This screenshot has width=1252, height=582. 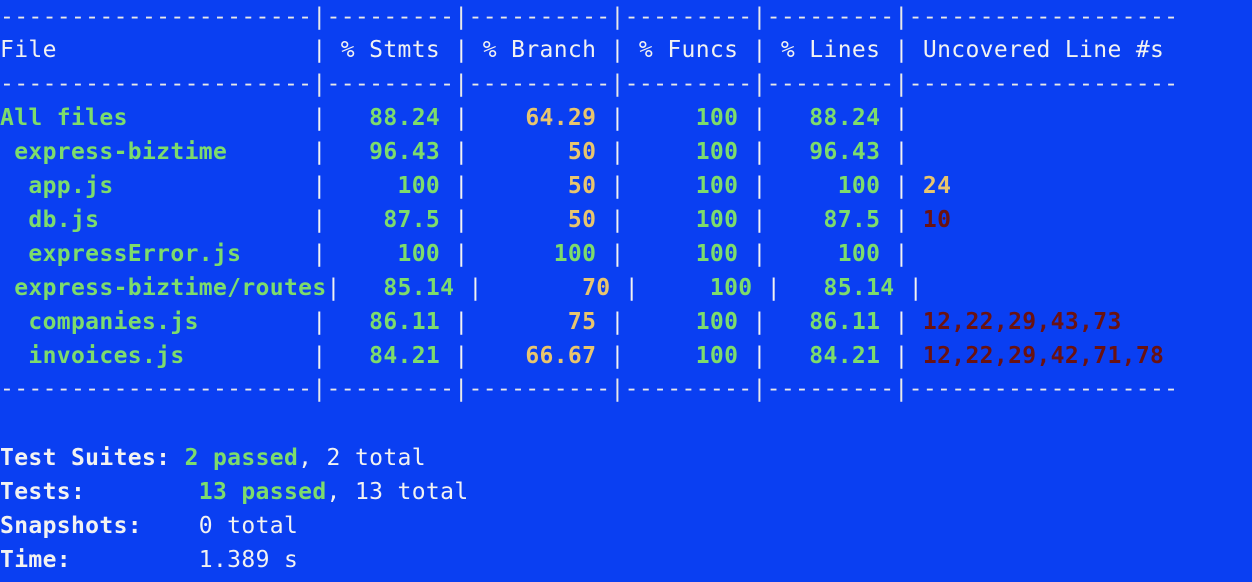 I want to click on branch-value: 100, so click(x=539, y=254).